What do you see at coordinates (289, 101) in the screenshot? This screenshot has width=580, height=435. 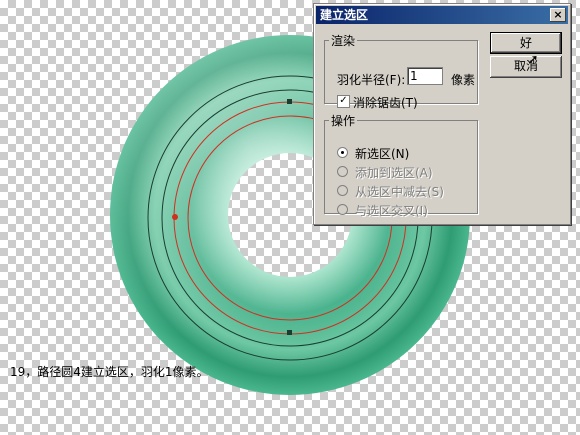 I see `anchor-point-top` at bounding box center [289, 101].